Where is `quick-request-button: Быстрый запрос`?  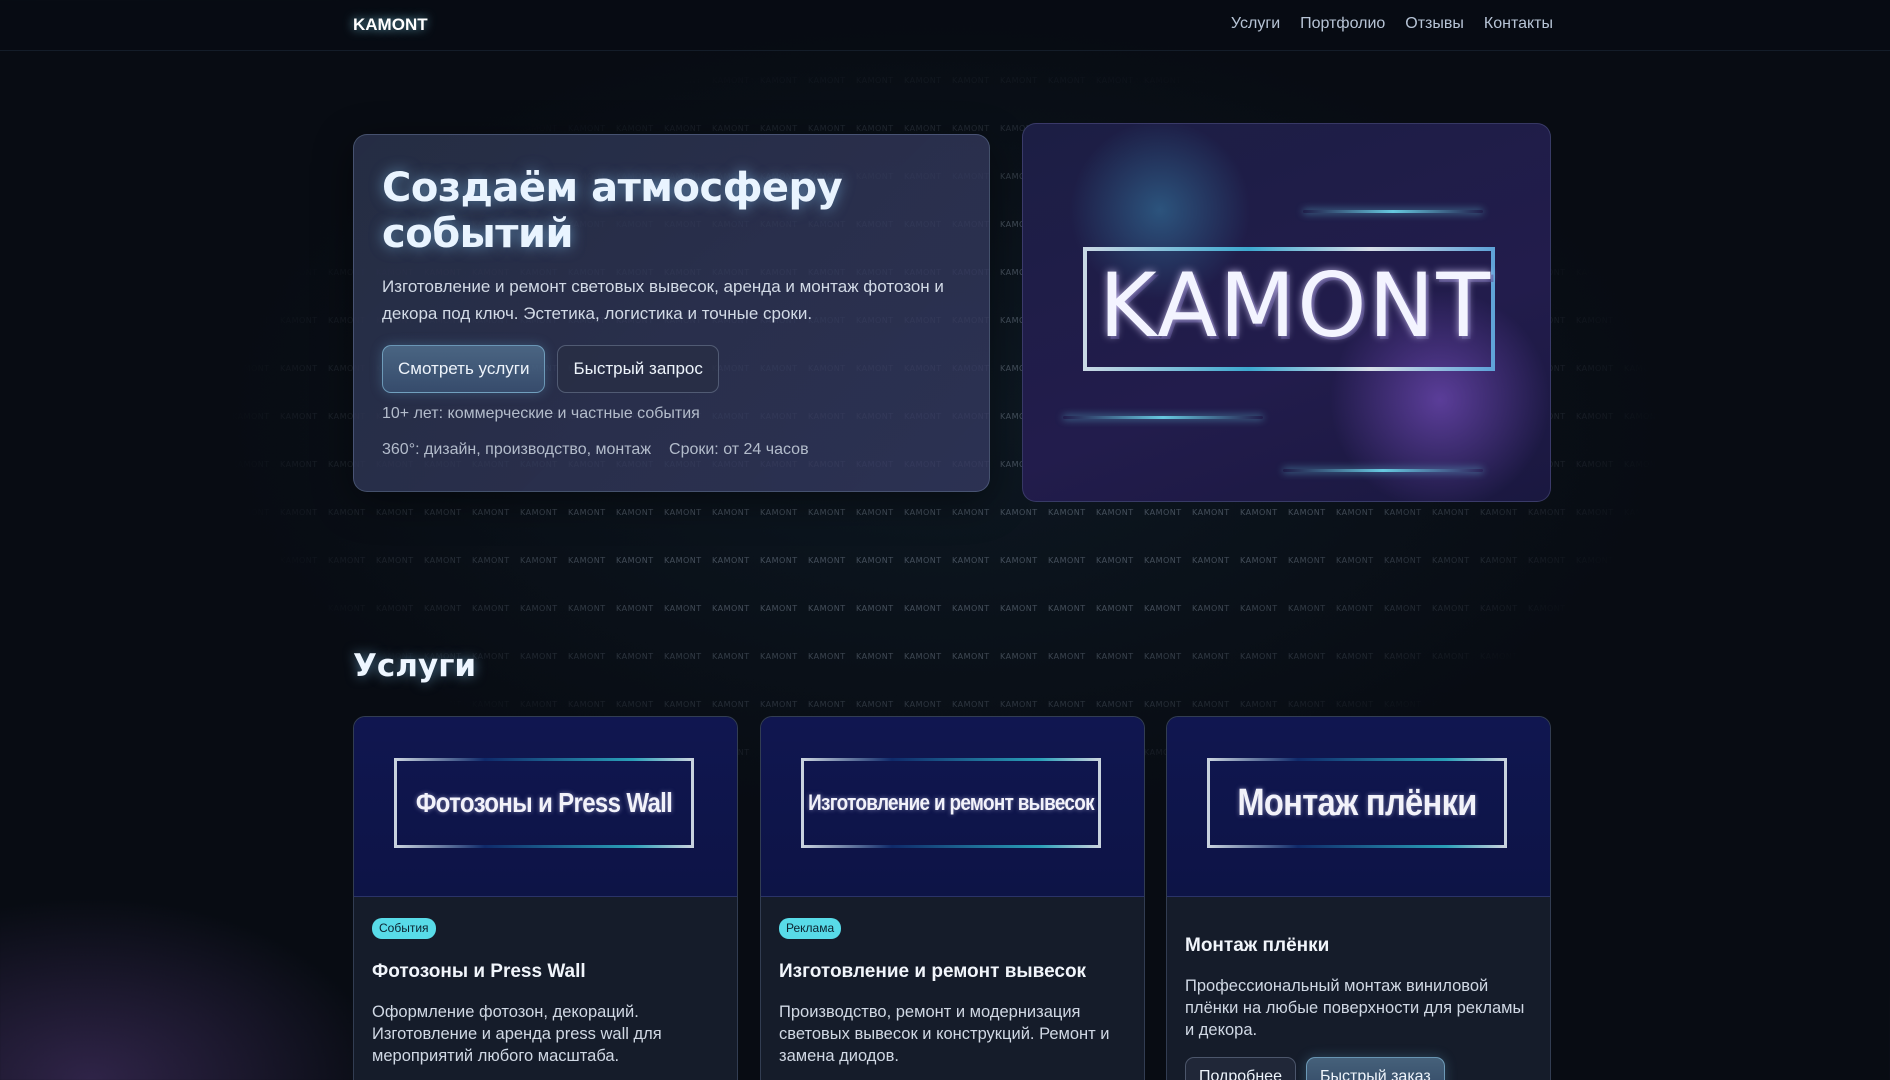
quick-request-button: Быстрый запрос is located at coordinates (638, 369).